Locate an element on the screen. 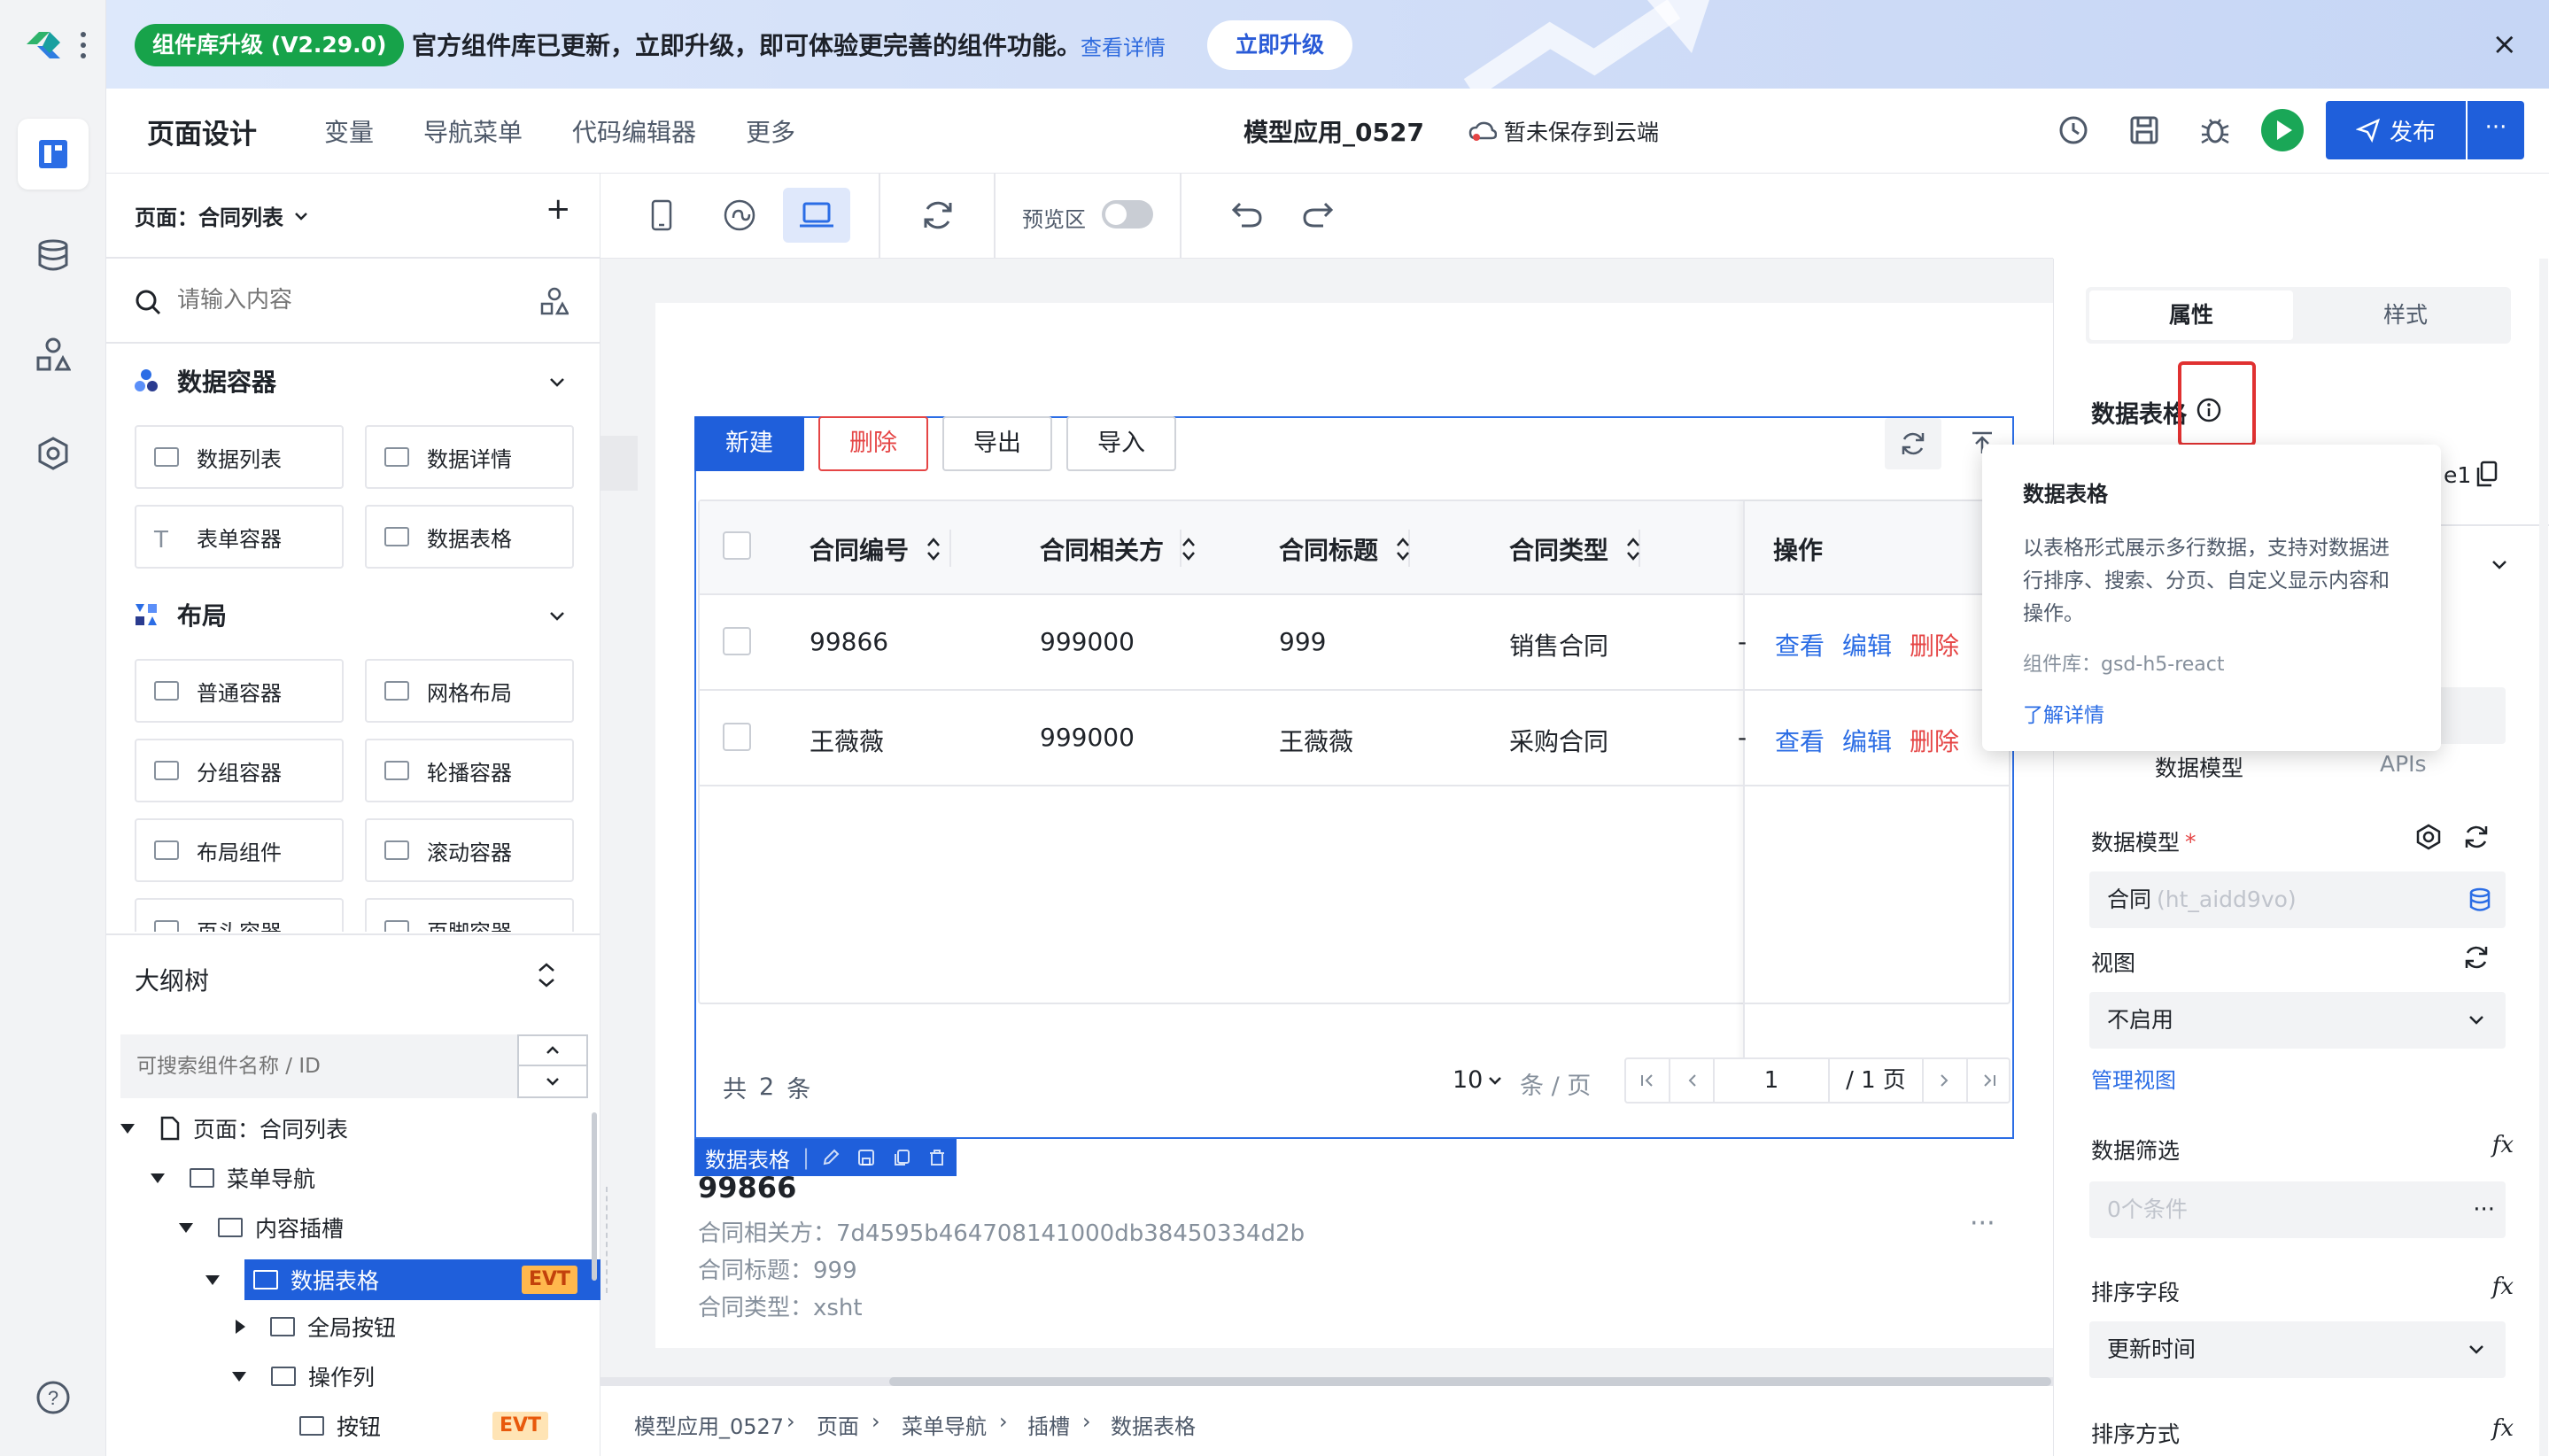  right-panel-scrollbar is located at coordinates (2543, 857).